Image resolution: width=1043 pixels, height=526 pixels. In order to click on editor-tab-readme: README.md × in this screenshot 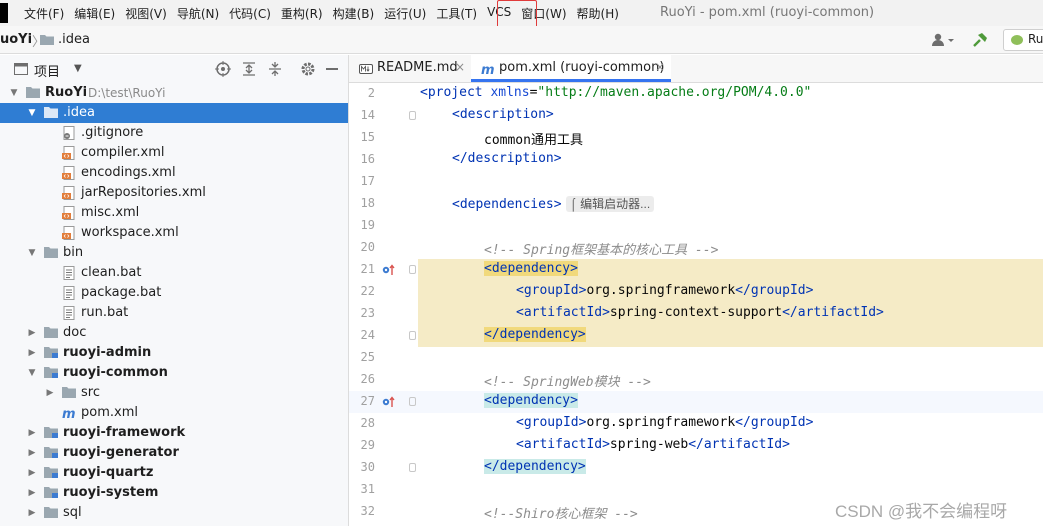, I will do `click(410, 68)`.